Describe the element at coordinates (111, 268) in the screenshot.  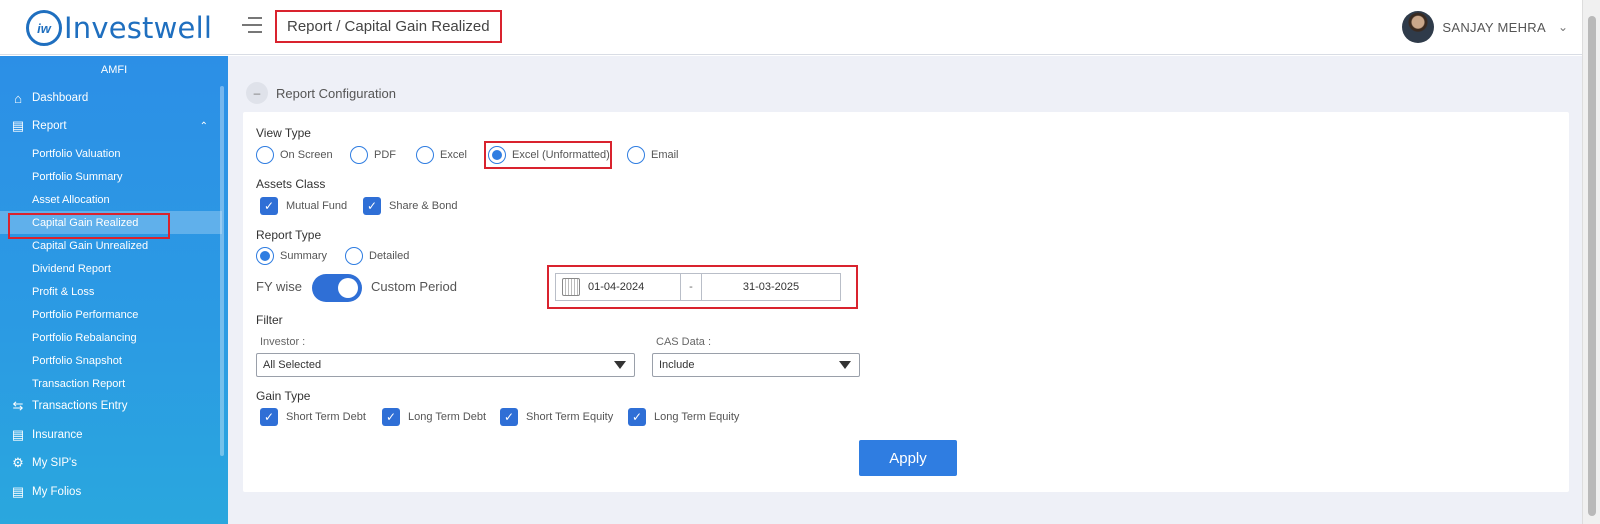
I see `sidebar-subitem-dividend-report: Dividend Report` at that location.